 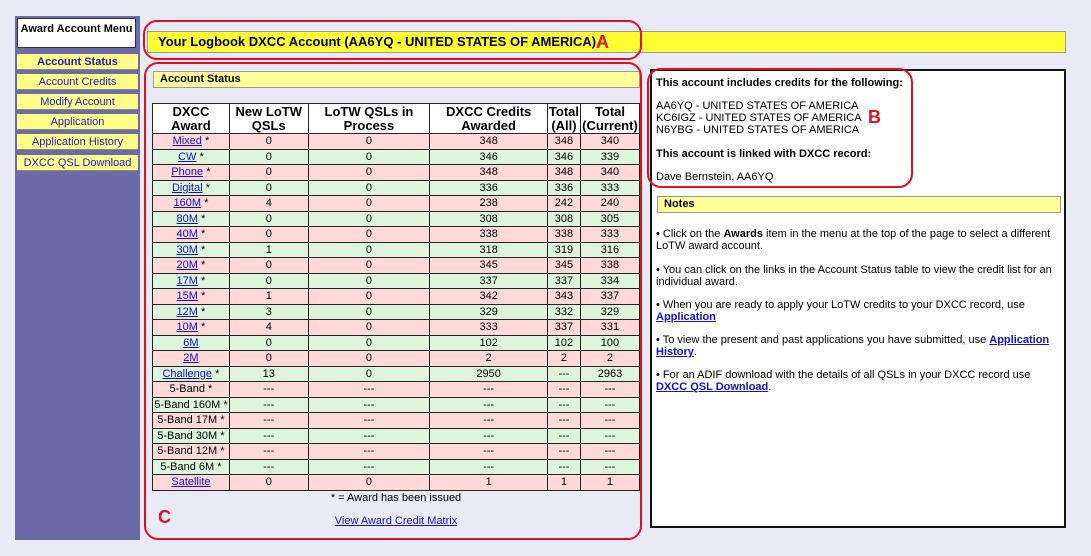 What do you see at coordinates (396, 498) in the screenshot?
I see `issued-footnote: * = Award has been issued` at bounding box center [396, 498].